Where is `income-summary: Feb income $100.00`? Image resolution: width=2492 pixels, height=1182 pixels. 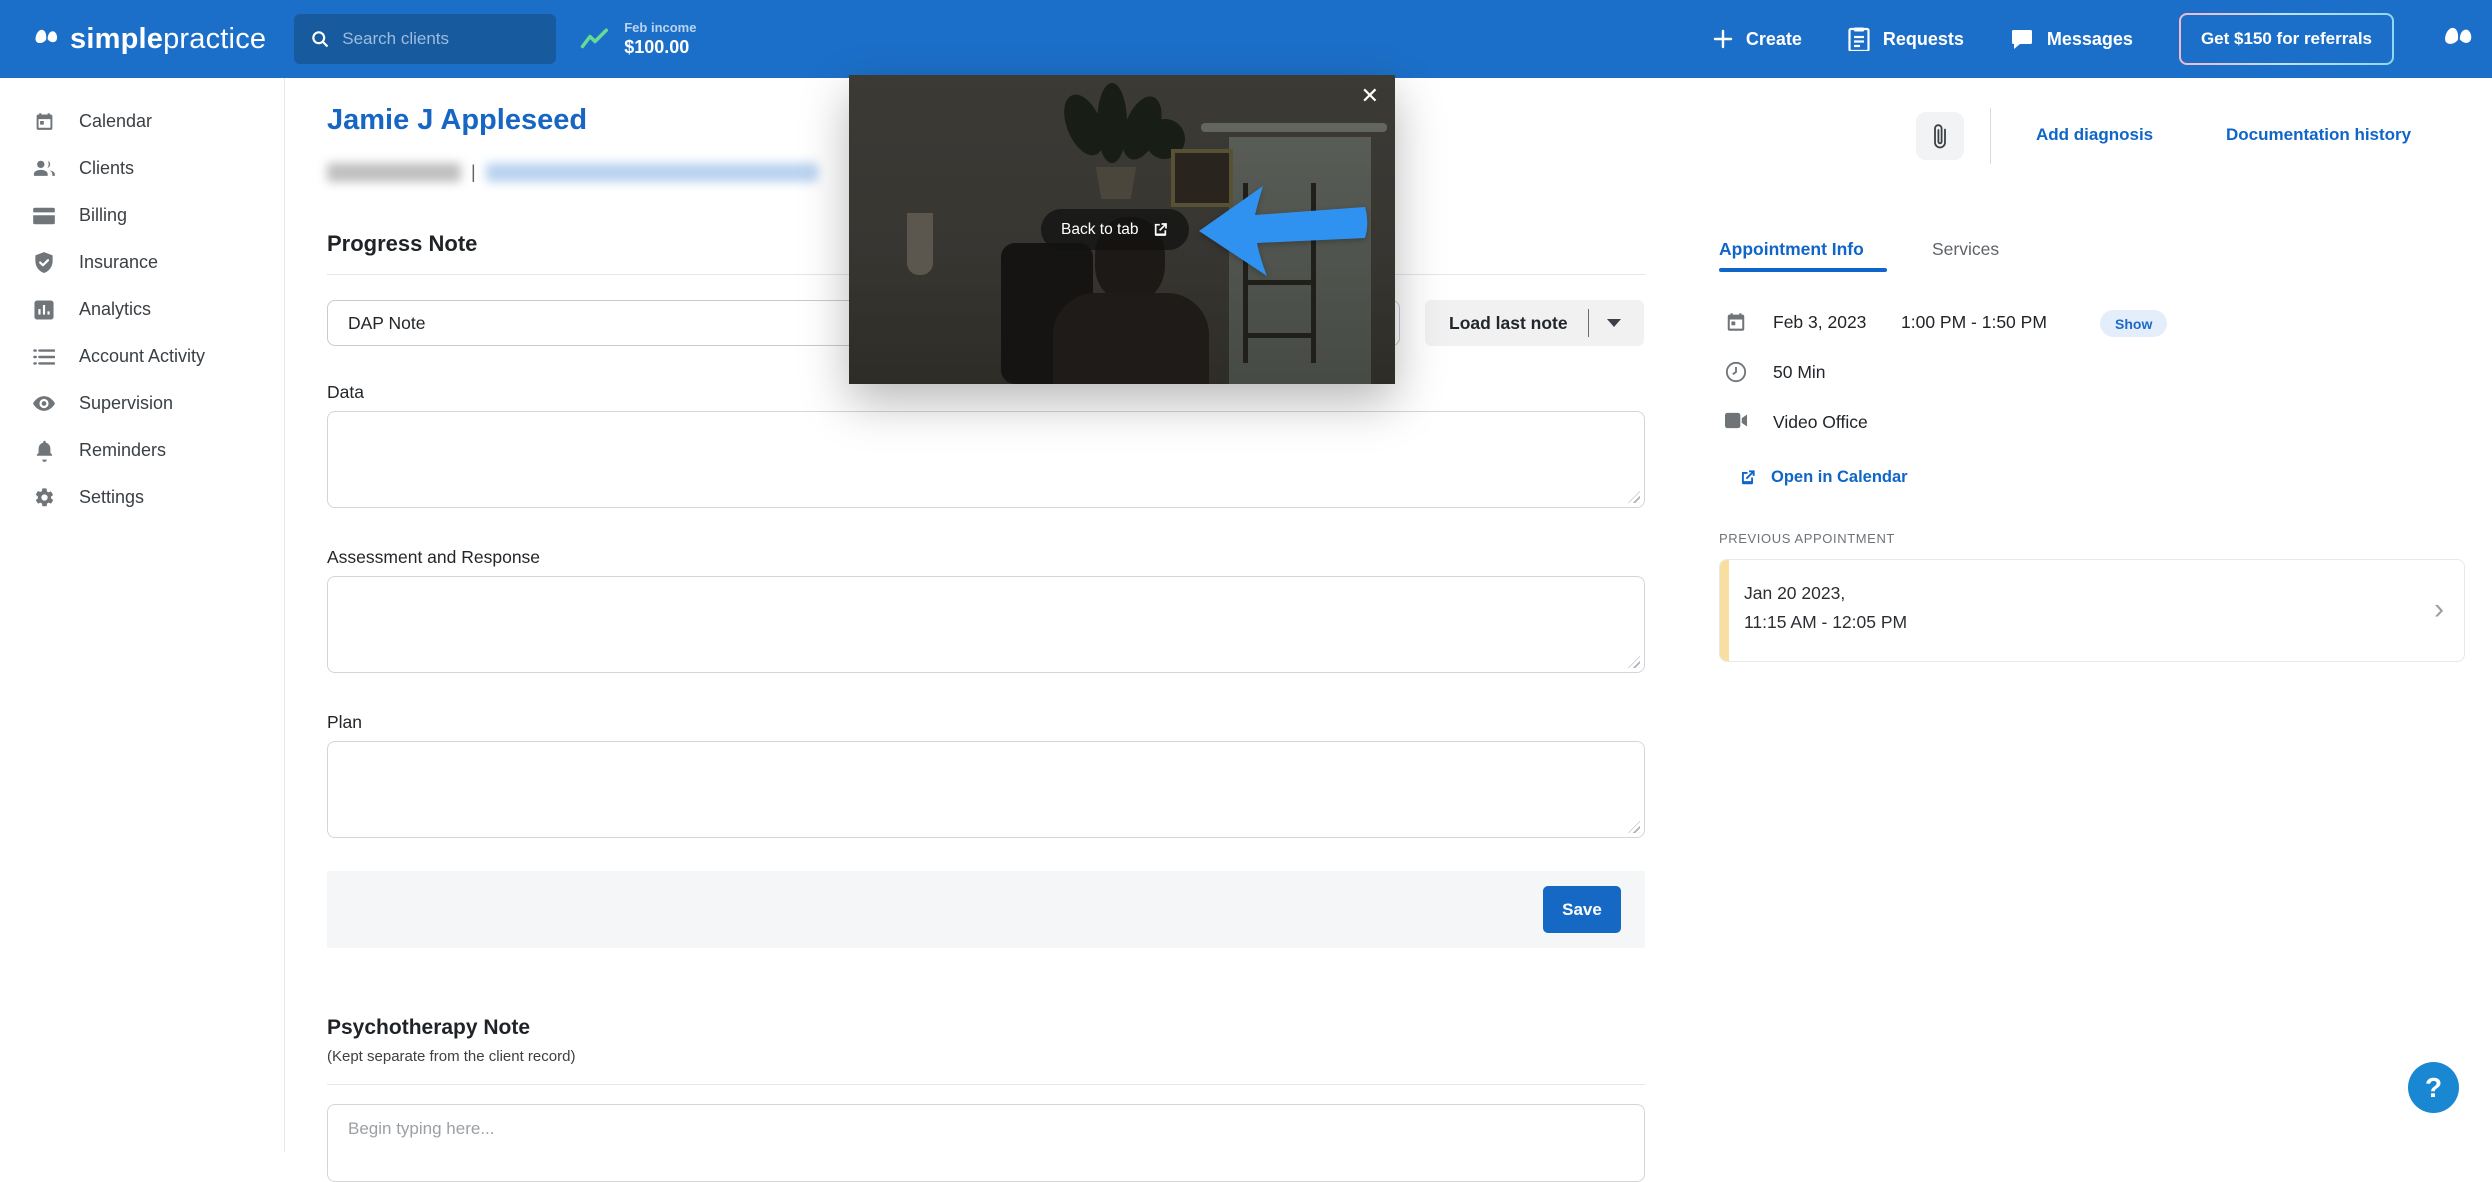 income-summary: Feb income $100.00 is located at coordinates (638, 39).